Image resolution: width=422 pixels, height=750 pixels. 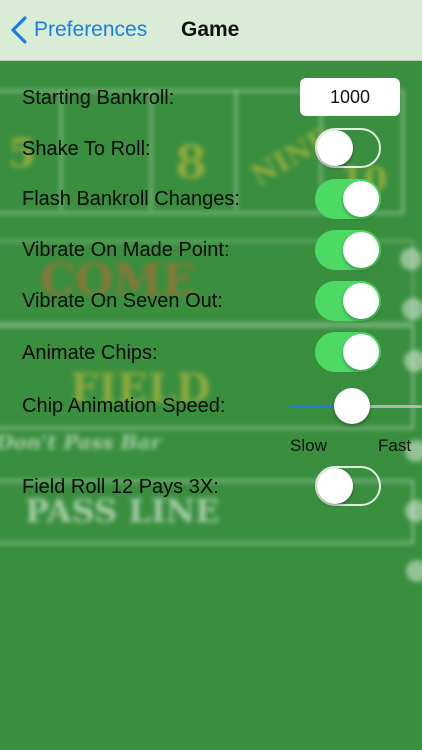 What do you see at coordinates (395, 445) in the screenshot?
I see `slider-max-label: Fast` at bounding box center [395, 445].